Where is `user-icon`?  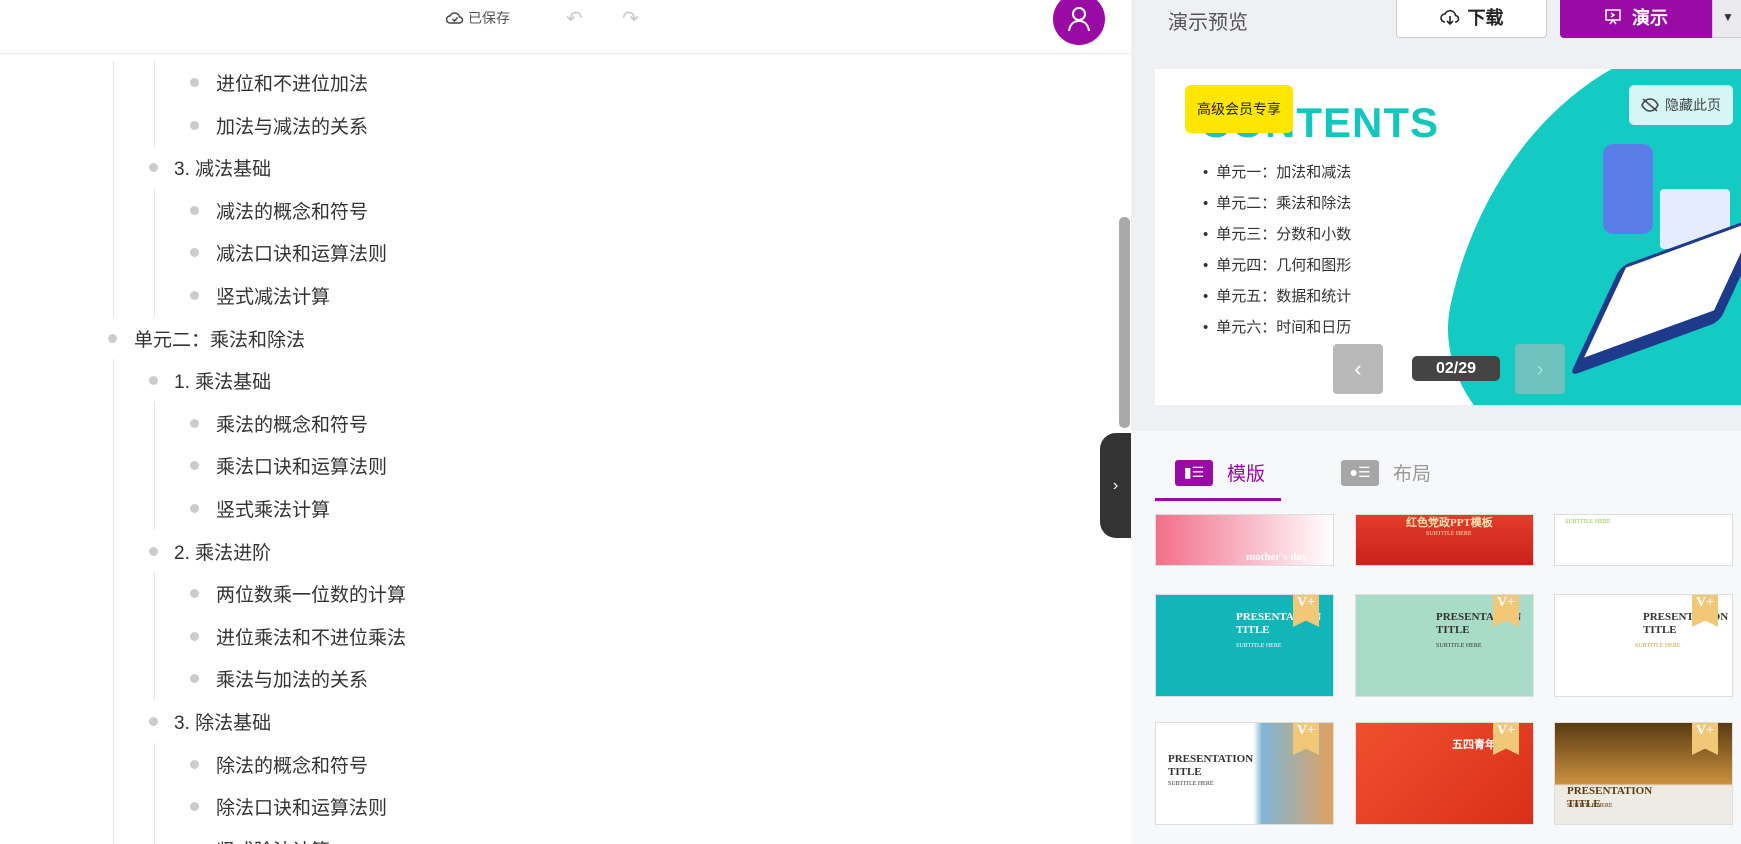
user-icon is located at coordinates (1079, 19).